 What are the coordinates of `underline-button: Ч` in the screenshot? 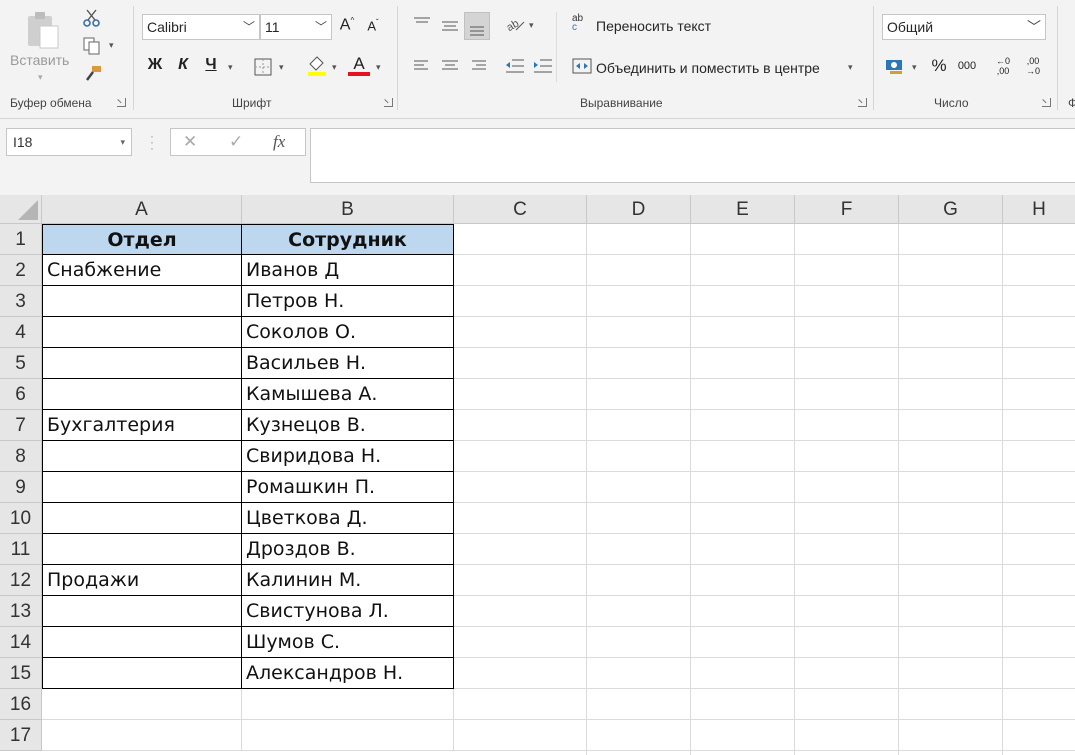 It's located at (211, 65).